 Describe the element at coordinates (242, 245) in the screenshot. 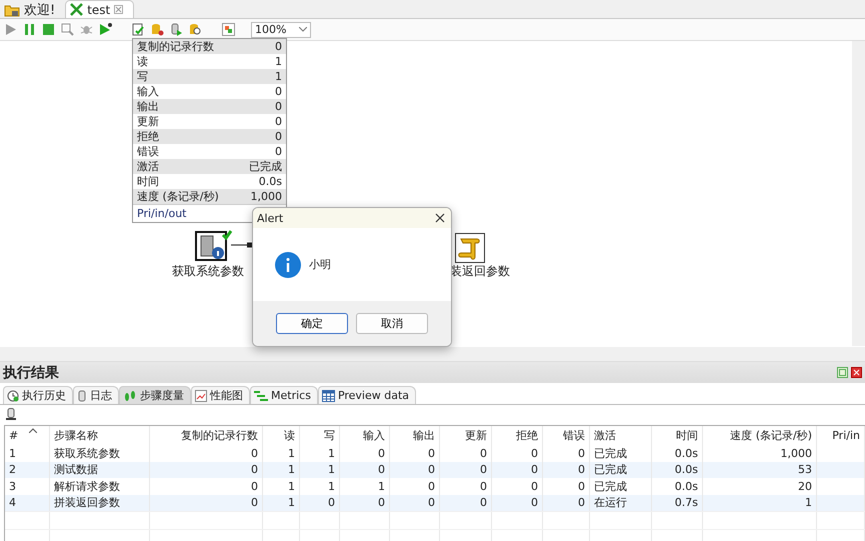

I see `hop-arrow` at that location.